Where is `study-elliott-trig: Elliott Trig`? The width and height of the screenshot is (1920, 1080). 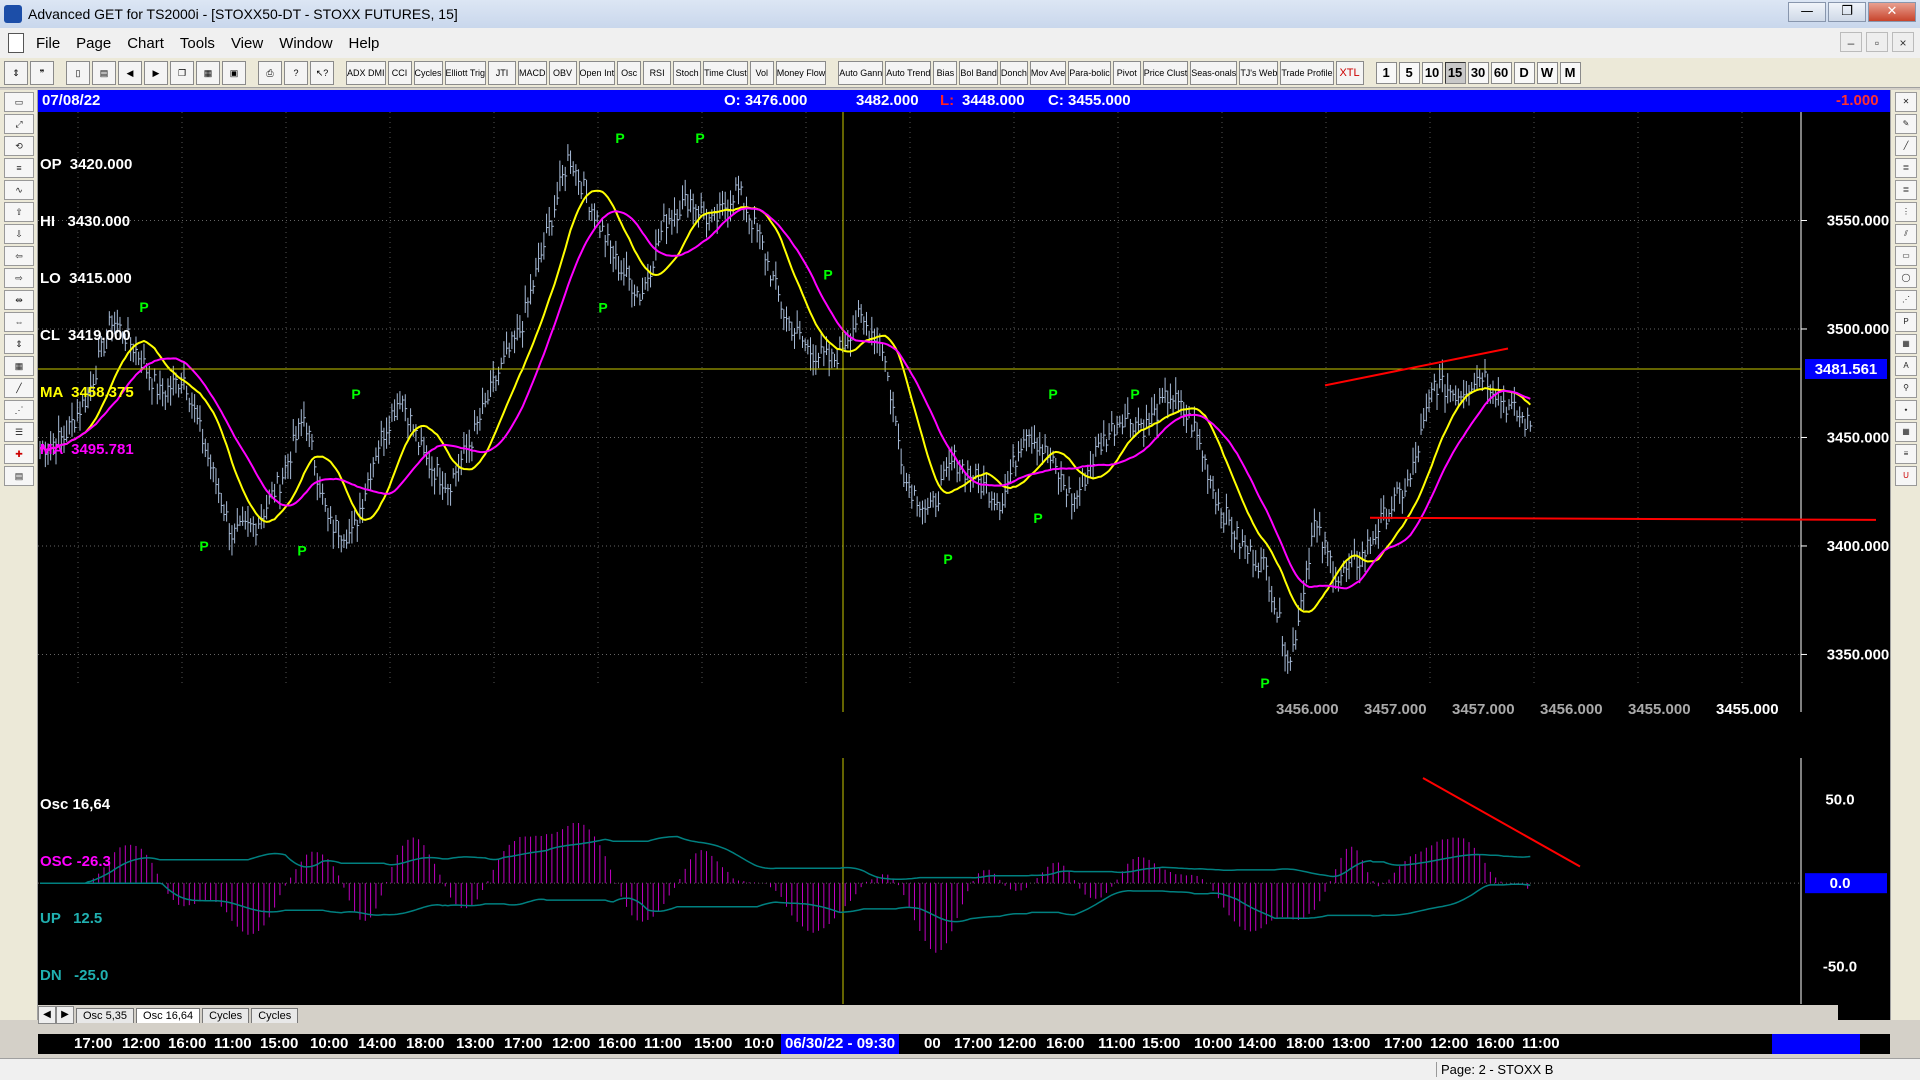
study-elliott-trig: Elliott Trig is located at coordinates (465, 72).